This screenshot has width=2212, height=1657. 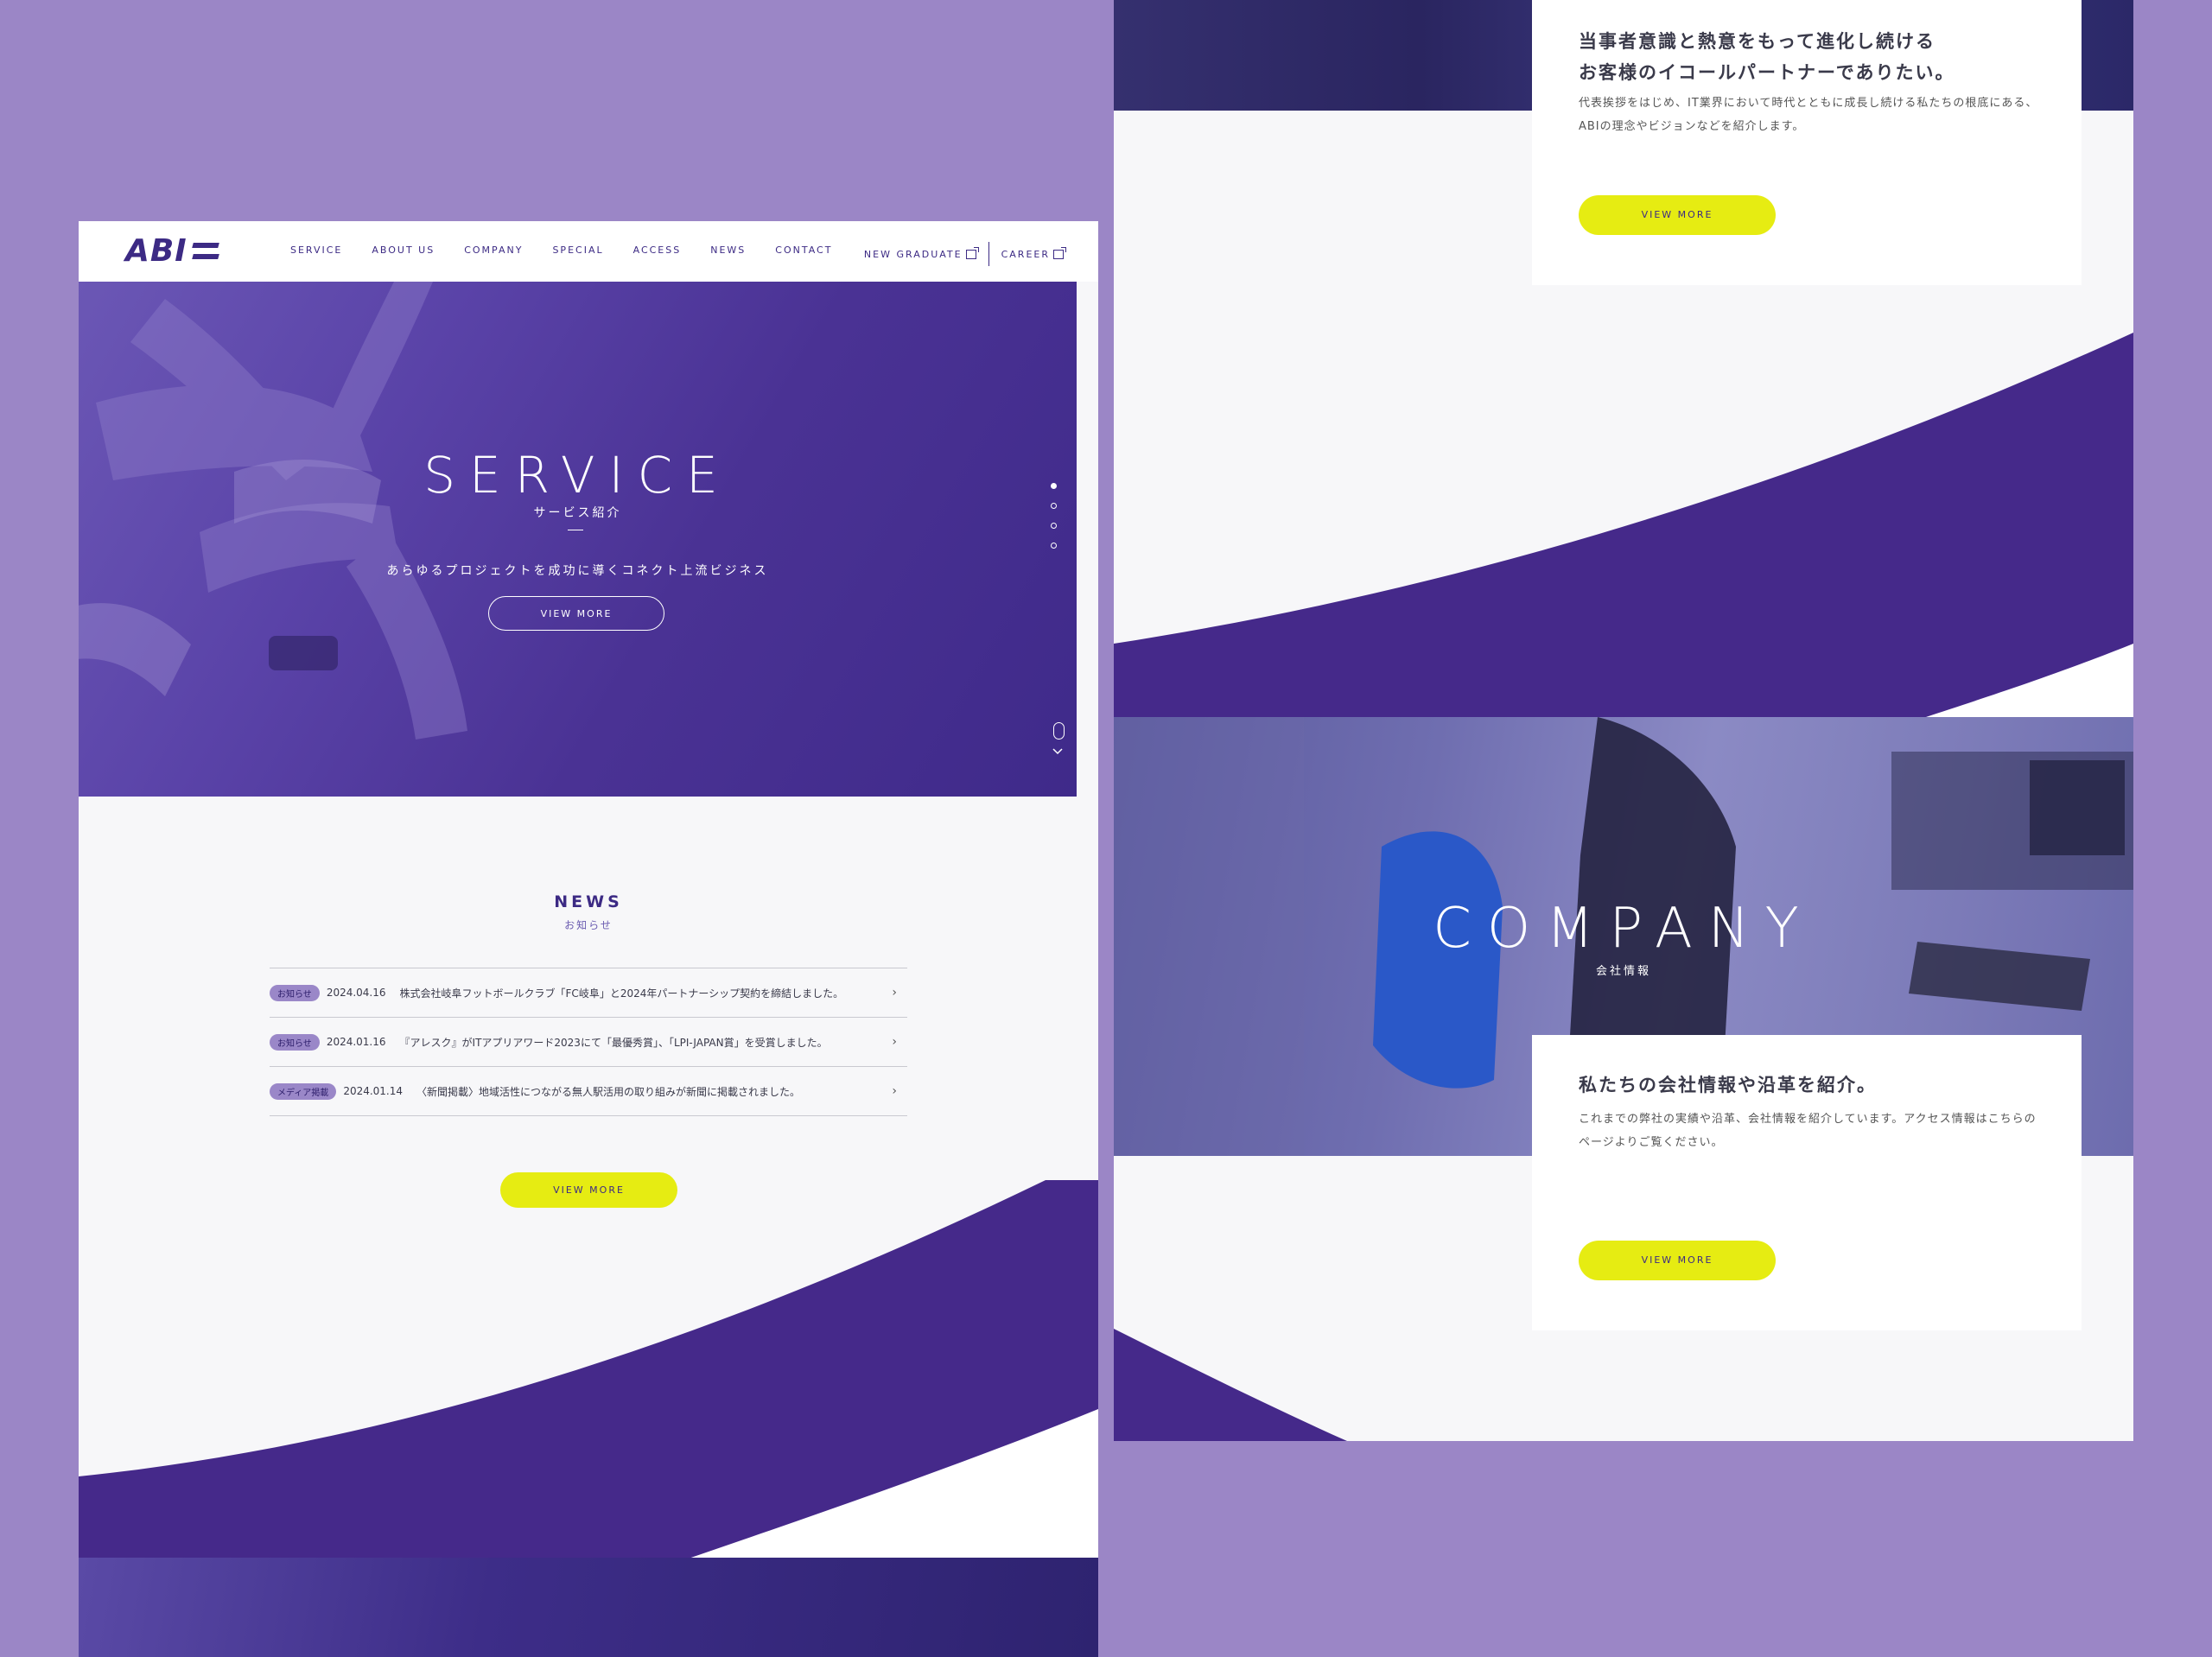 What do you see at coordinates (1677, 1260) in the screenshot?
I see `company-view-more-button: VIEW MORE` at bounding box center [1677, 1260].